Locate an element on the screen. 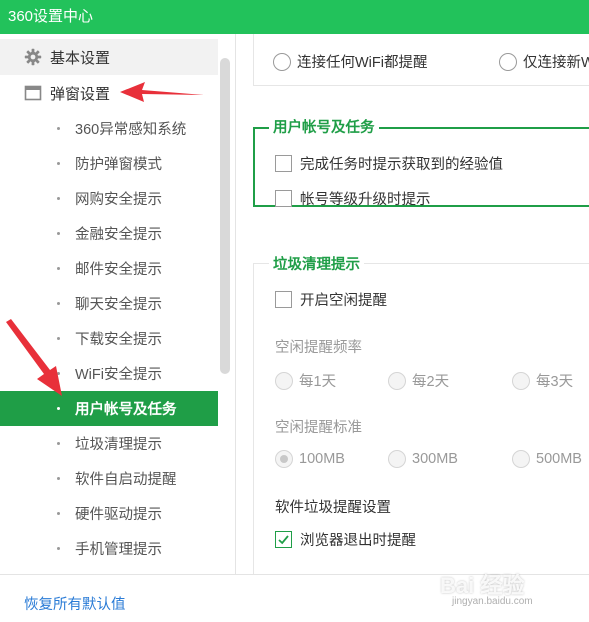 The height and width of the screenshot is (622, 589). std-option-300mb: 300MB is located at coordinates (423, 459).